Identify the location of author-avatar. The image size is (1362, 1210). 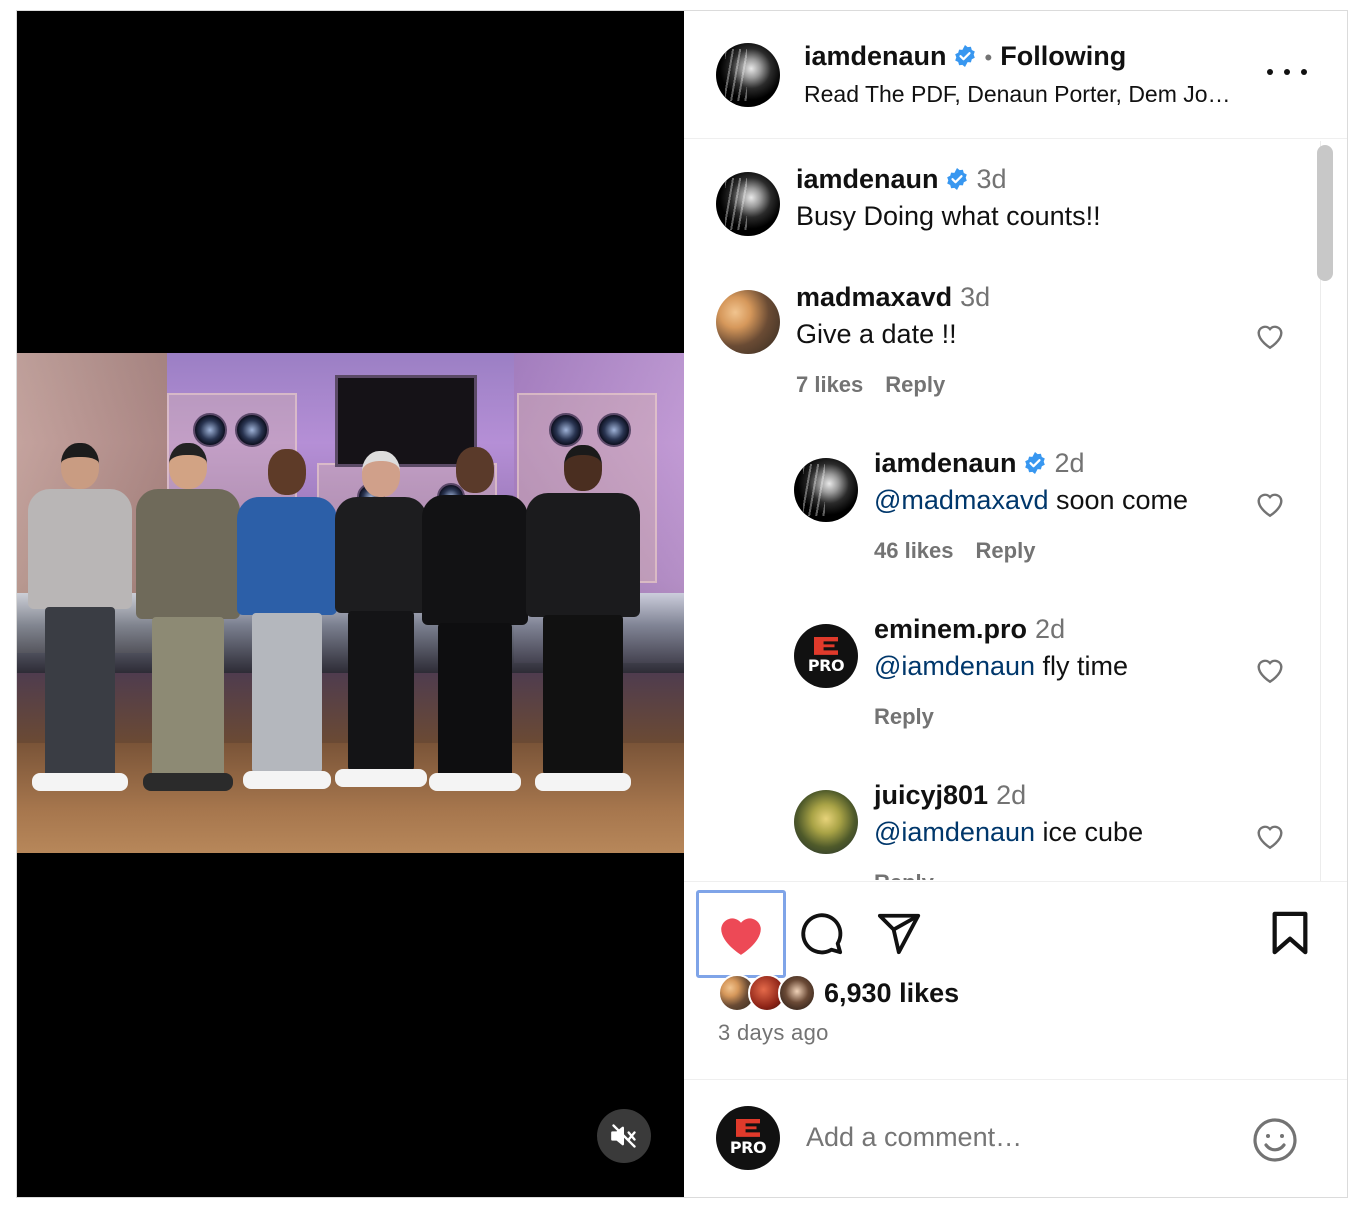
(748, 75).